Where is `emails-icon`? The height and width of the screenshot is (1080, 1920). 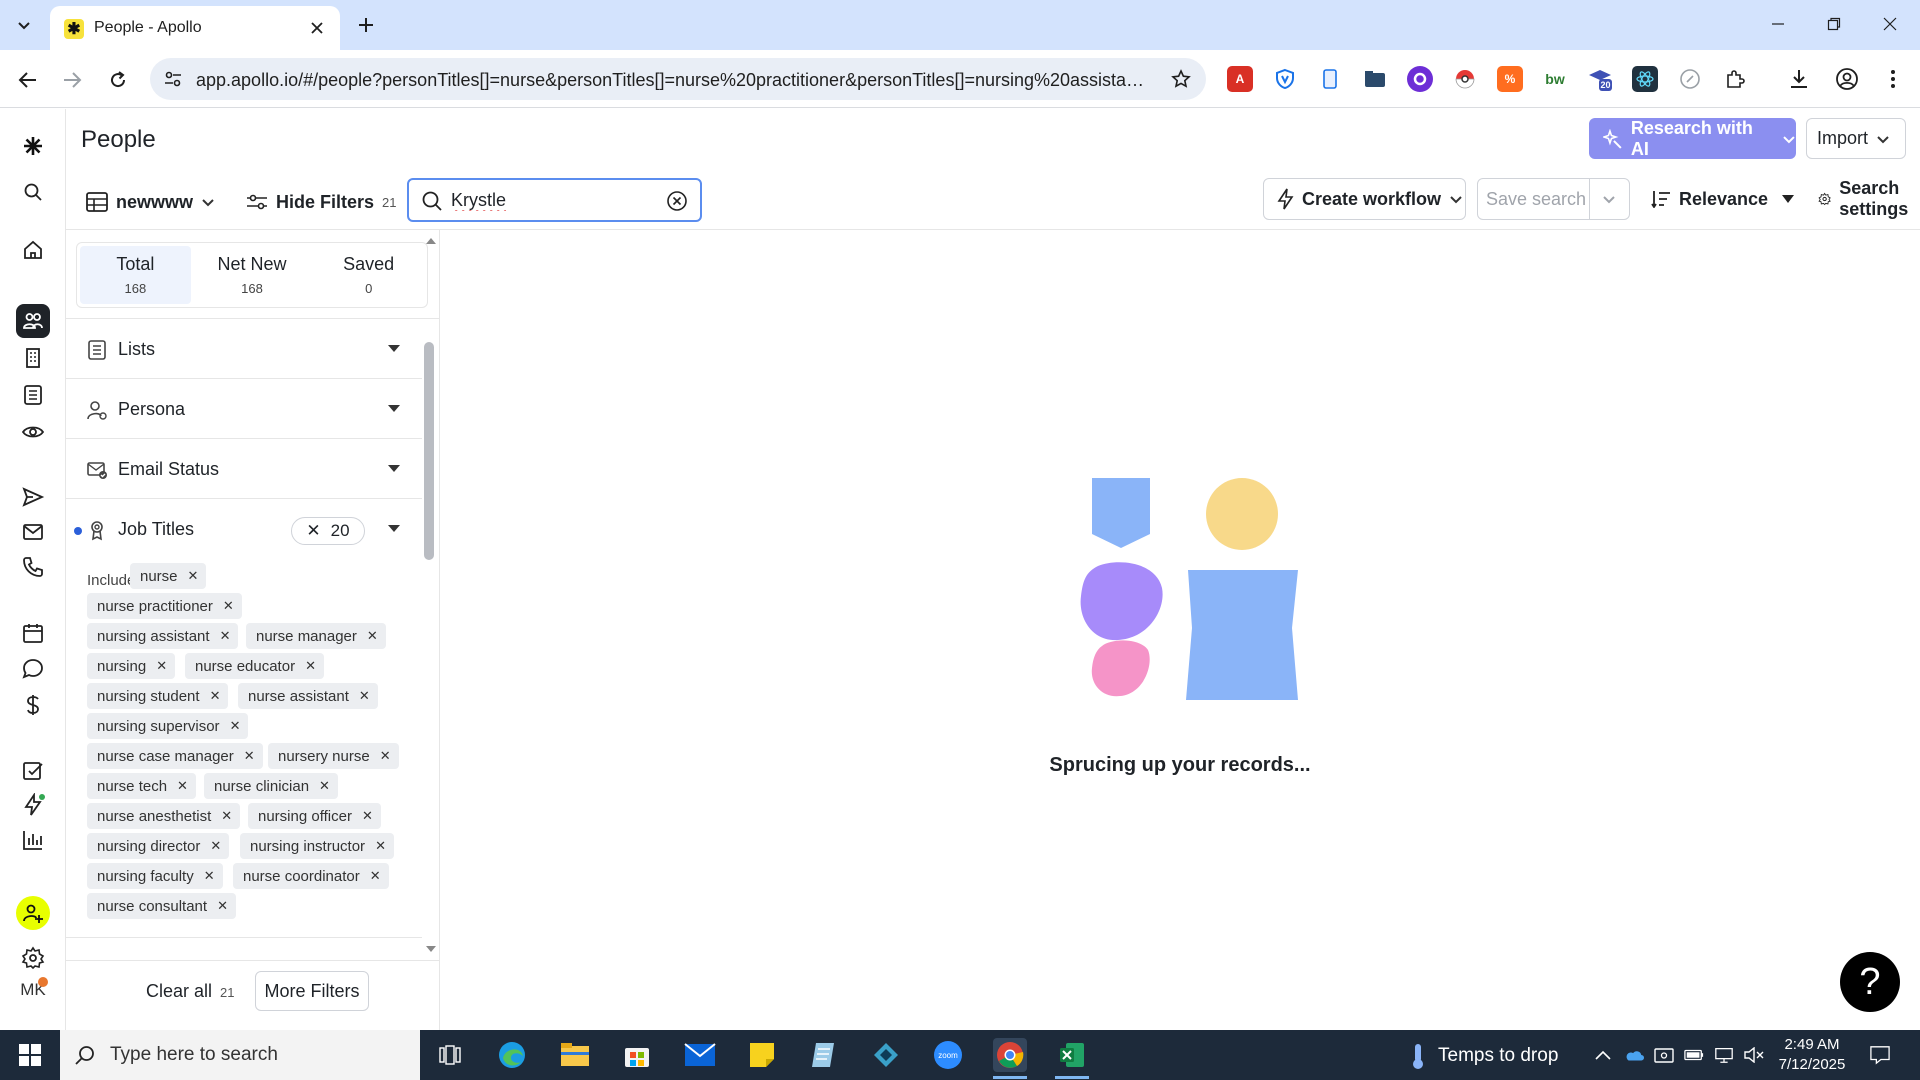 emails-icon is located at coordinates (33, 532).